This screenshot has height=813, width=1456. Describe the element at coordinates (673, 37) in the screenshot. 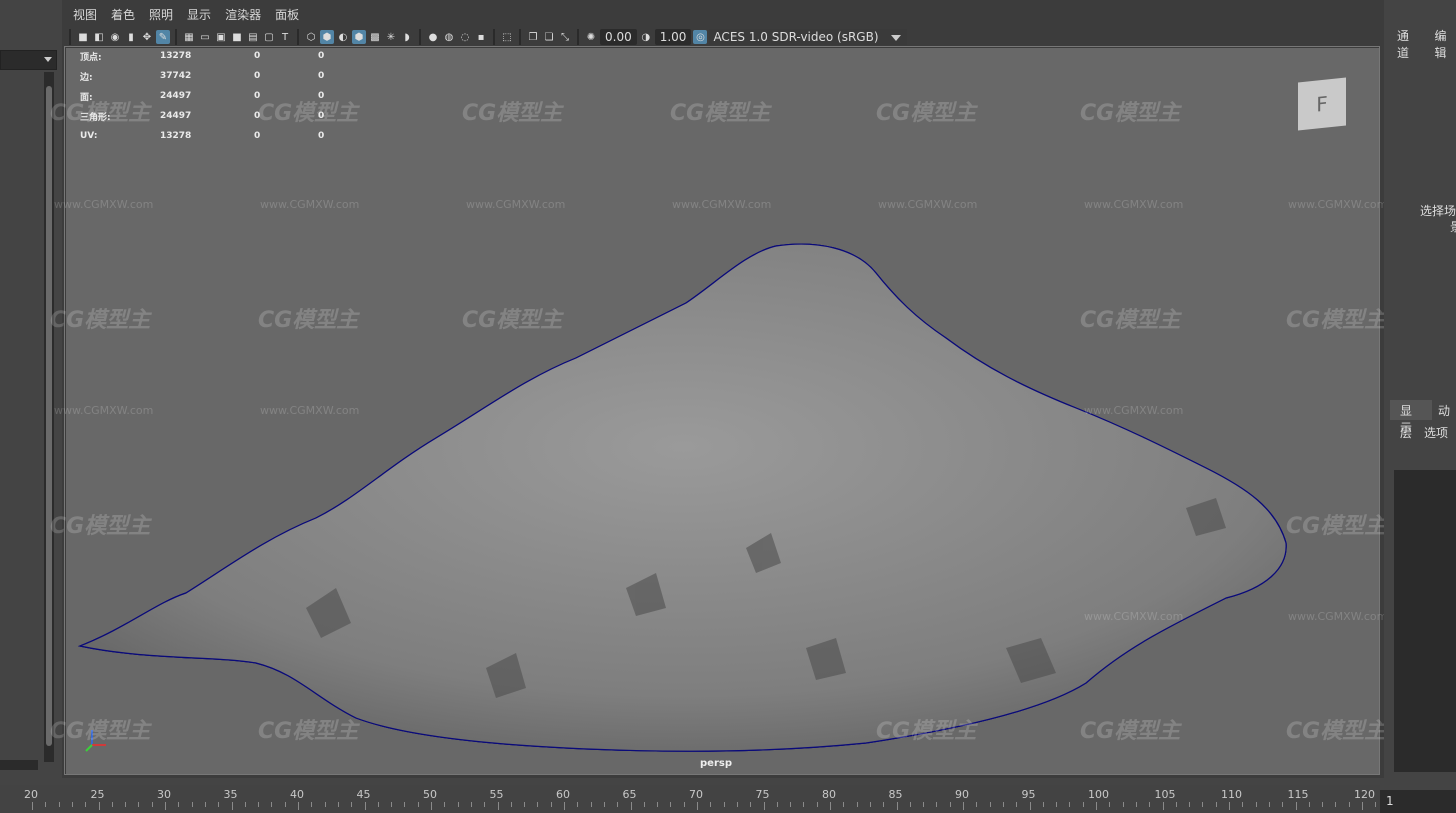

I see `gamma-field: 1.00` at that location.